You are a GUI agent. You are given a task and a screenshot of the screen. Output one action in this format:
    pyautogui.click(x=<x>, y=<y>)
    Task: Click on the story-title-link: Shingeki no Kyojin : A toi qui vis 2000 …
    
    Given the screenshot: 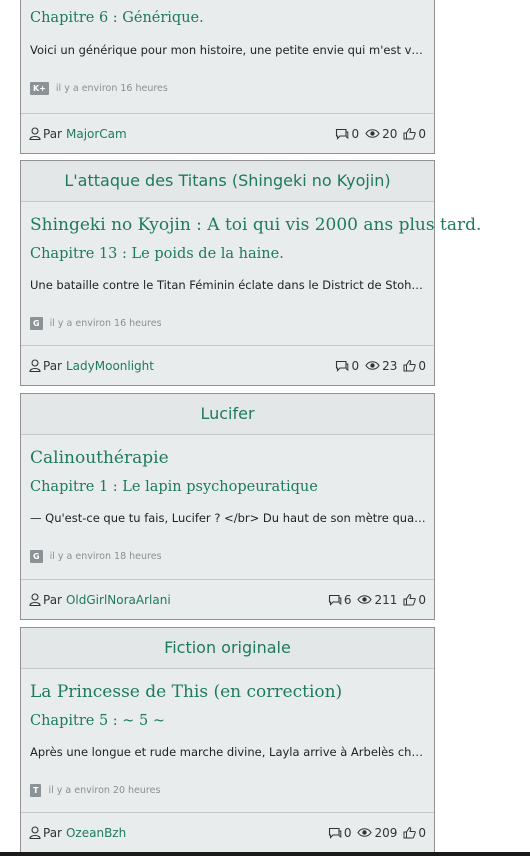 What is the action you would take?
    pyautogui.click(x=255, y=225)
    